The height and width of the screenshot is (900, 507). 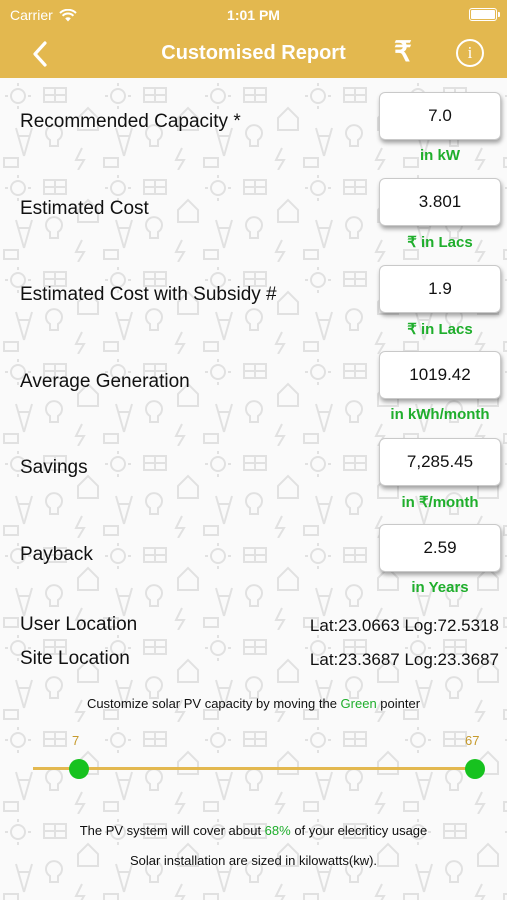 What do you see at coordinates (359, 830) in the screenshot?
I see `coverage-suffix: of your elecriticy usage` at bounding box center [359, 830].